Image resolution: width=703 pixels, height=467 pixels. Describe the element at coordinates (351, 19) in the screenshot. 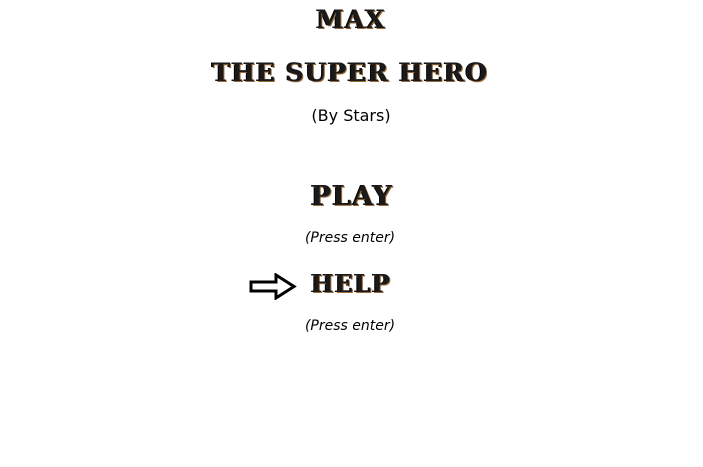

I see `game-title: MAX` at that location.